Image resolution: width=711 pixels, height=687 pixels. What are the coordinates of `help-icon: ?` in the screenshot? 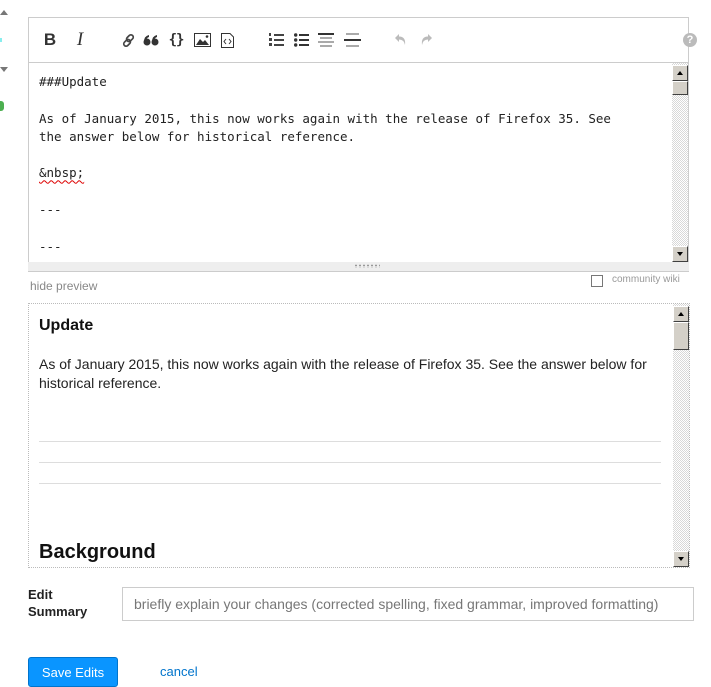 It's located at (690, 40).